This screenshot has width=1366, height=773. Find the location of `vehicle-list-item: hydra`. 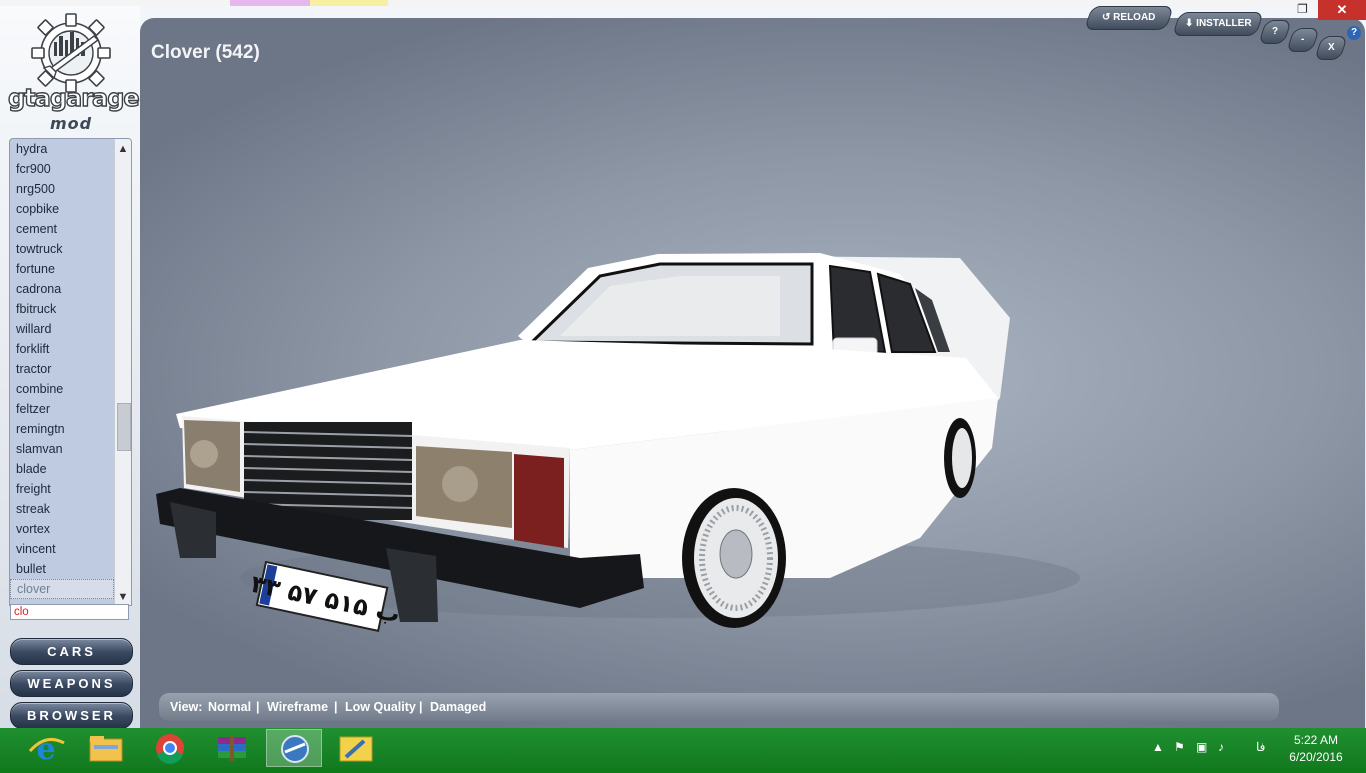

vehicle-list-item: hydra is located at coordinates (62, 149).